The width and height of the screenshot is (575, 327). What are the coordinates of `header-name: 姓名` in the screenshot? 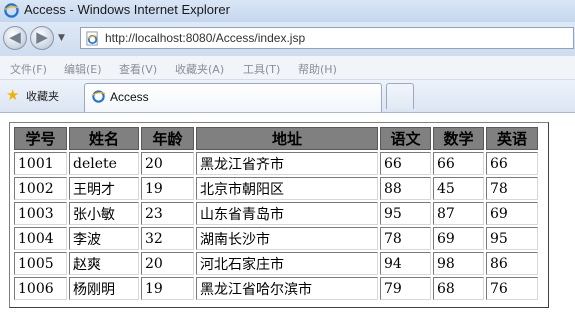 It's located at (104, 138).